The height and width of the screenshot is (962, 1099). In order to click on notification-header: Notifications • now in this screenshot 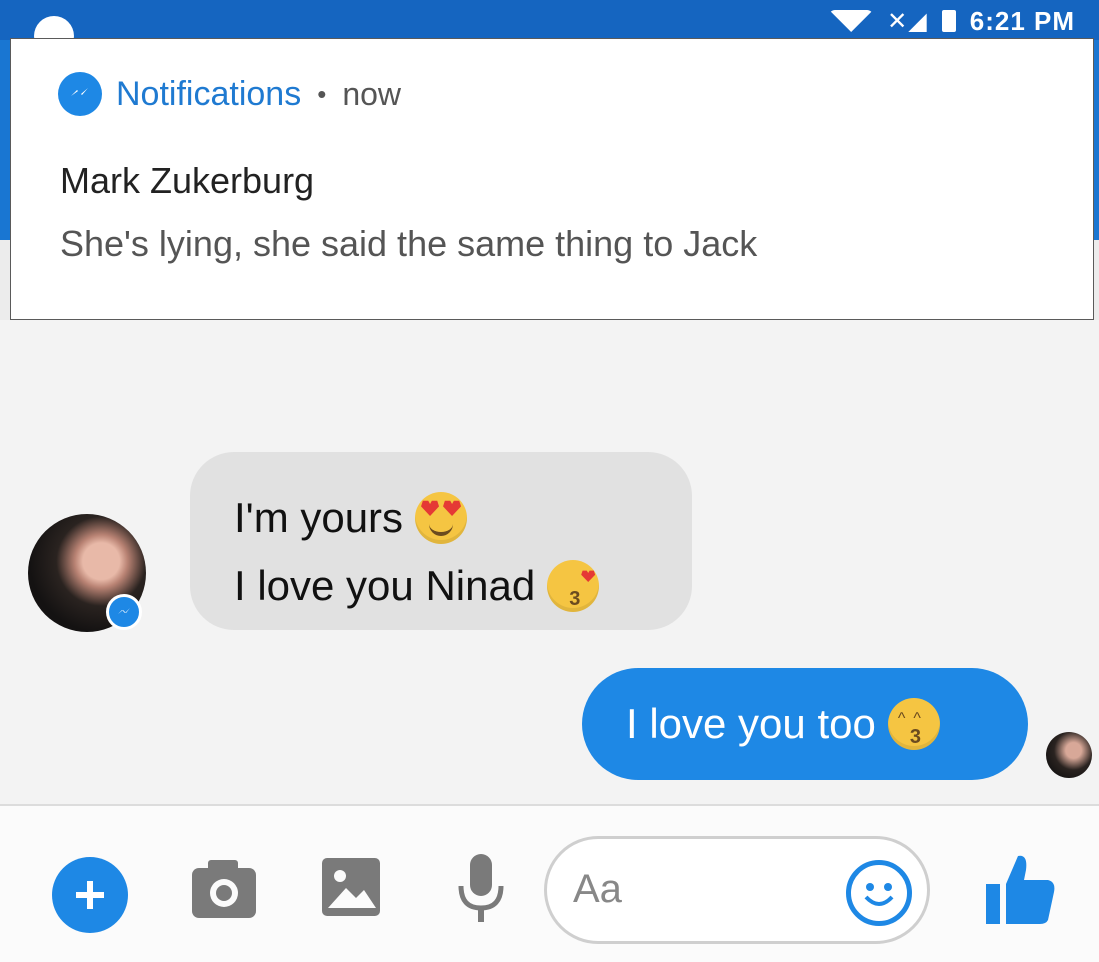, I will do `click(229, 94)`.